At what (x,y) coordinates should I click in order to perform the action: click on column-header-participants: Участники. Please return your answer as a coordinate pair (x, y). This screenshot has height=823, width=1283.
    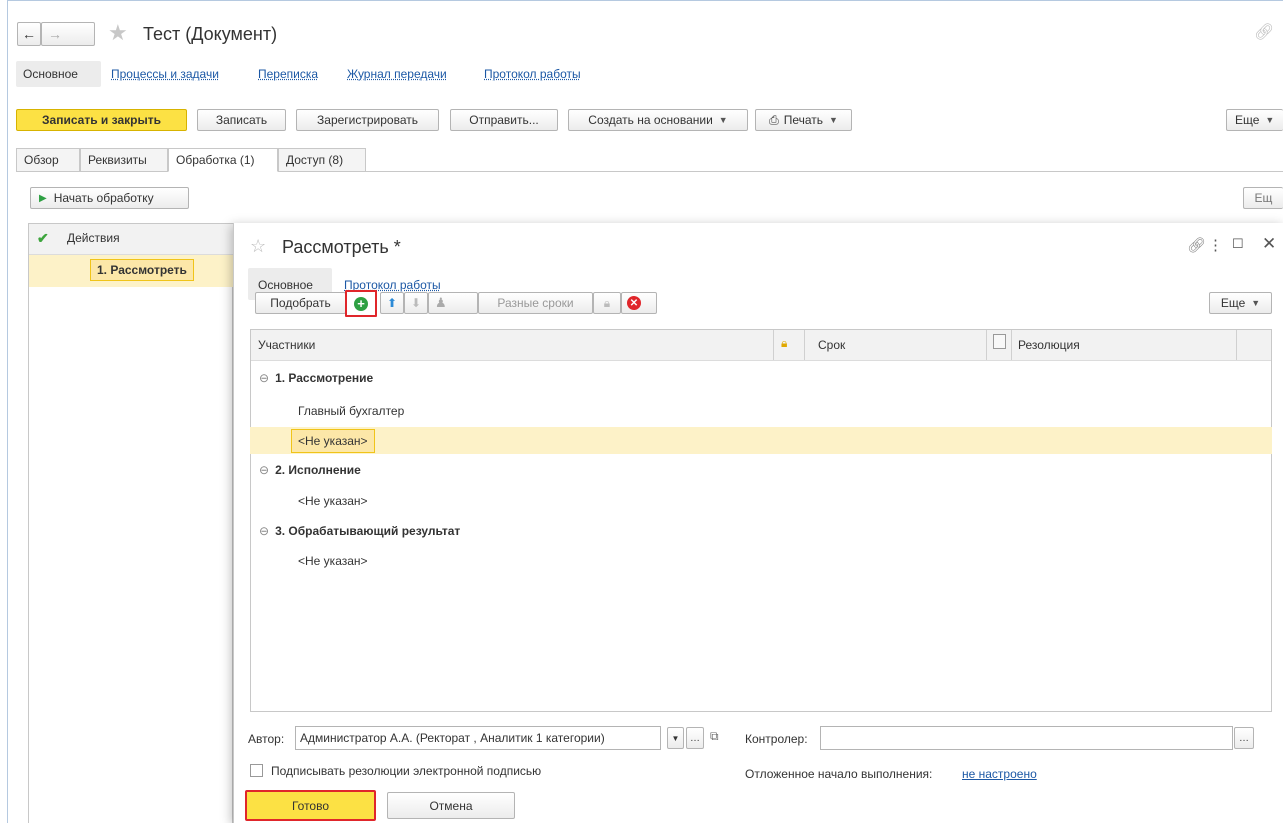
    Looking at the image, I should click on (286, 345).